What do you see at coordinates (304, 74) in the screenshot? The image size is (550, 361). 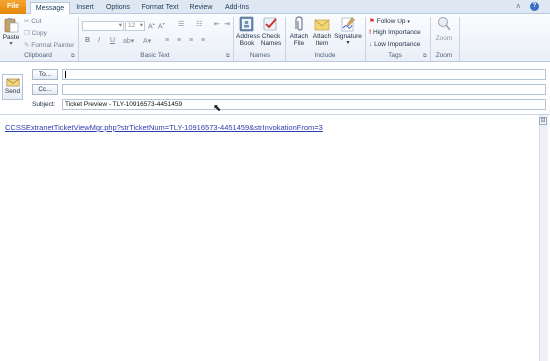 I see `to-field` at bounding box center [304, 74].